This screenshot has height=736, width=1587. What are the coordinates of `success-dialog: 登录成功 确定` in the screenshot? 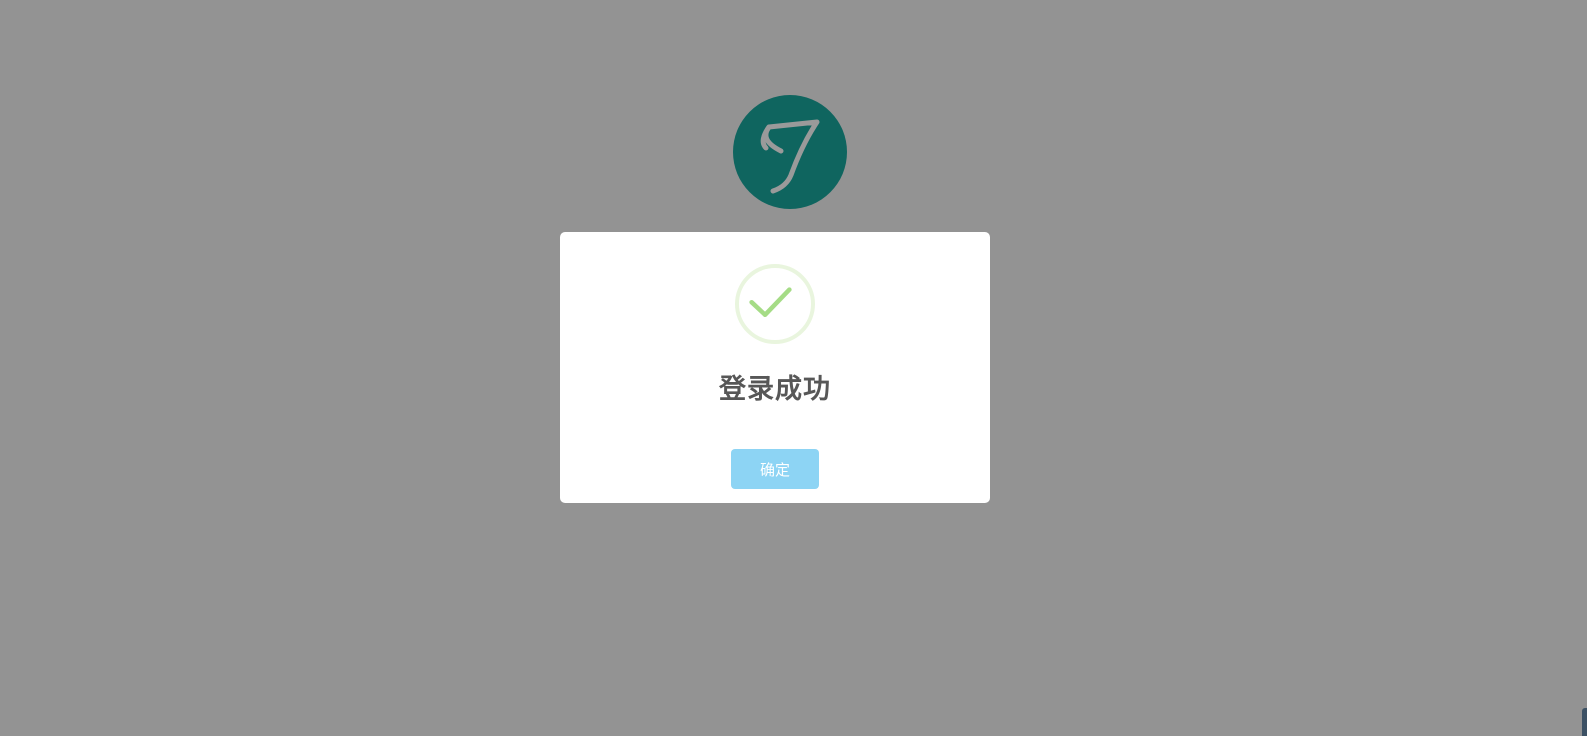 It's located at (775, 367).